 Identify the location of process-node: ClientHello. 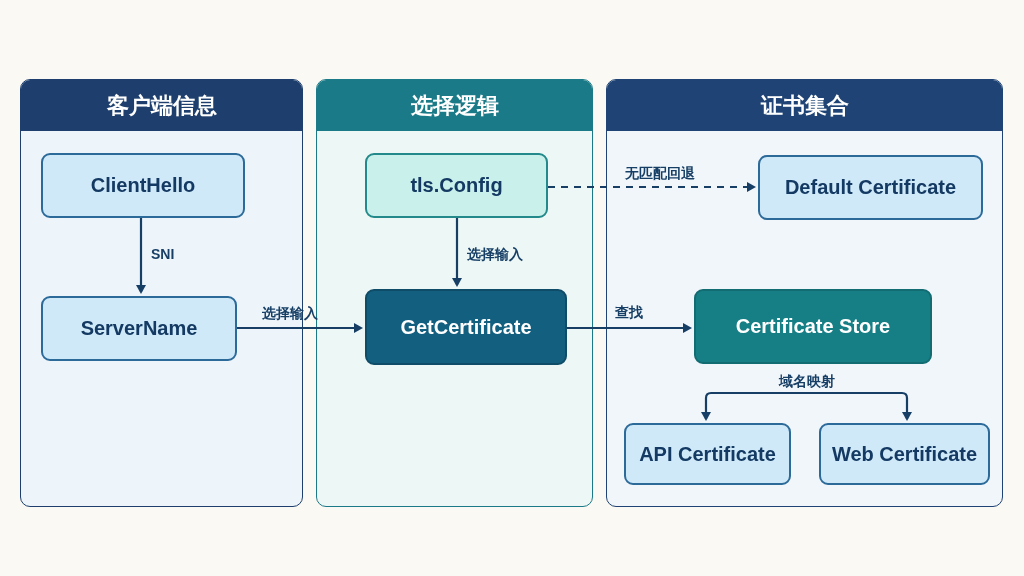
(143, 185).